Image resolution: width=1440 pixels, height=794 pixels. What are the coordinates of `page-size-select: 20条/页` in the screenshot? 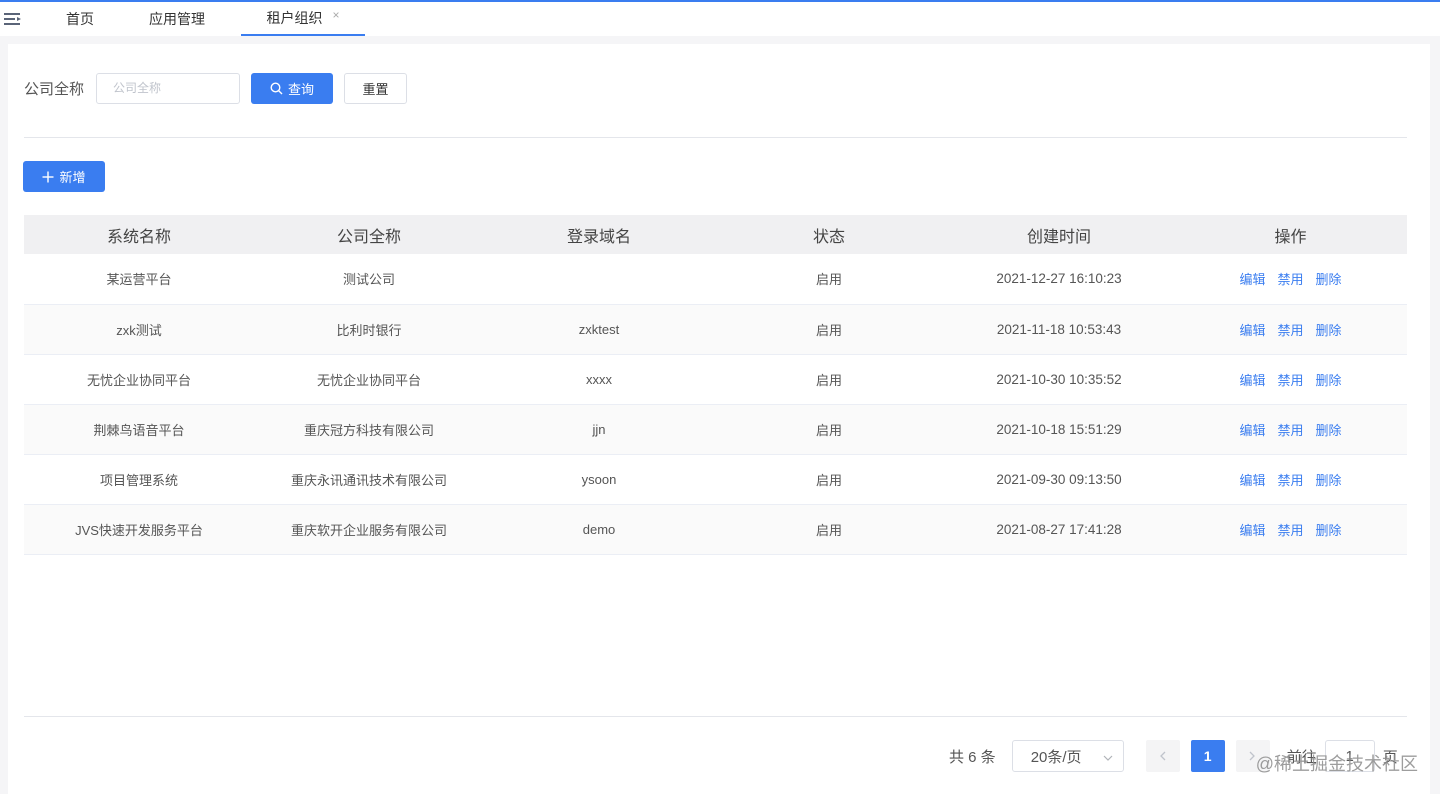 It's located at (1067, 756).